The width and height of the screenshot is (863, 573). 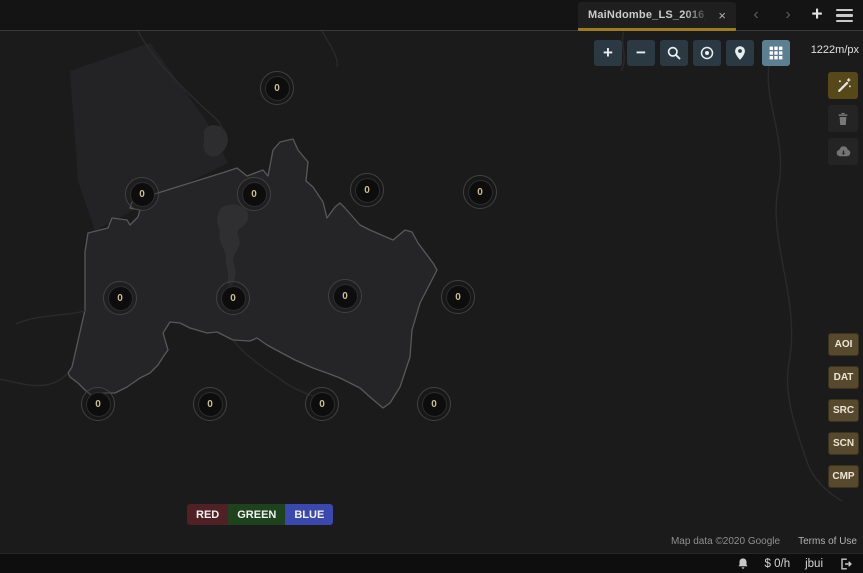 What do you see at coordinates (843, 344) in the screenshot?
I see `tab-aoi: AOI` at bounding box center [843, 344].